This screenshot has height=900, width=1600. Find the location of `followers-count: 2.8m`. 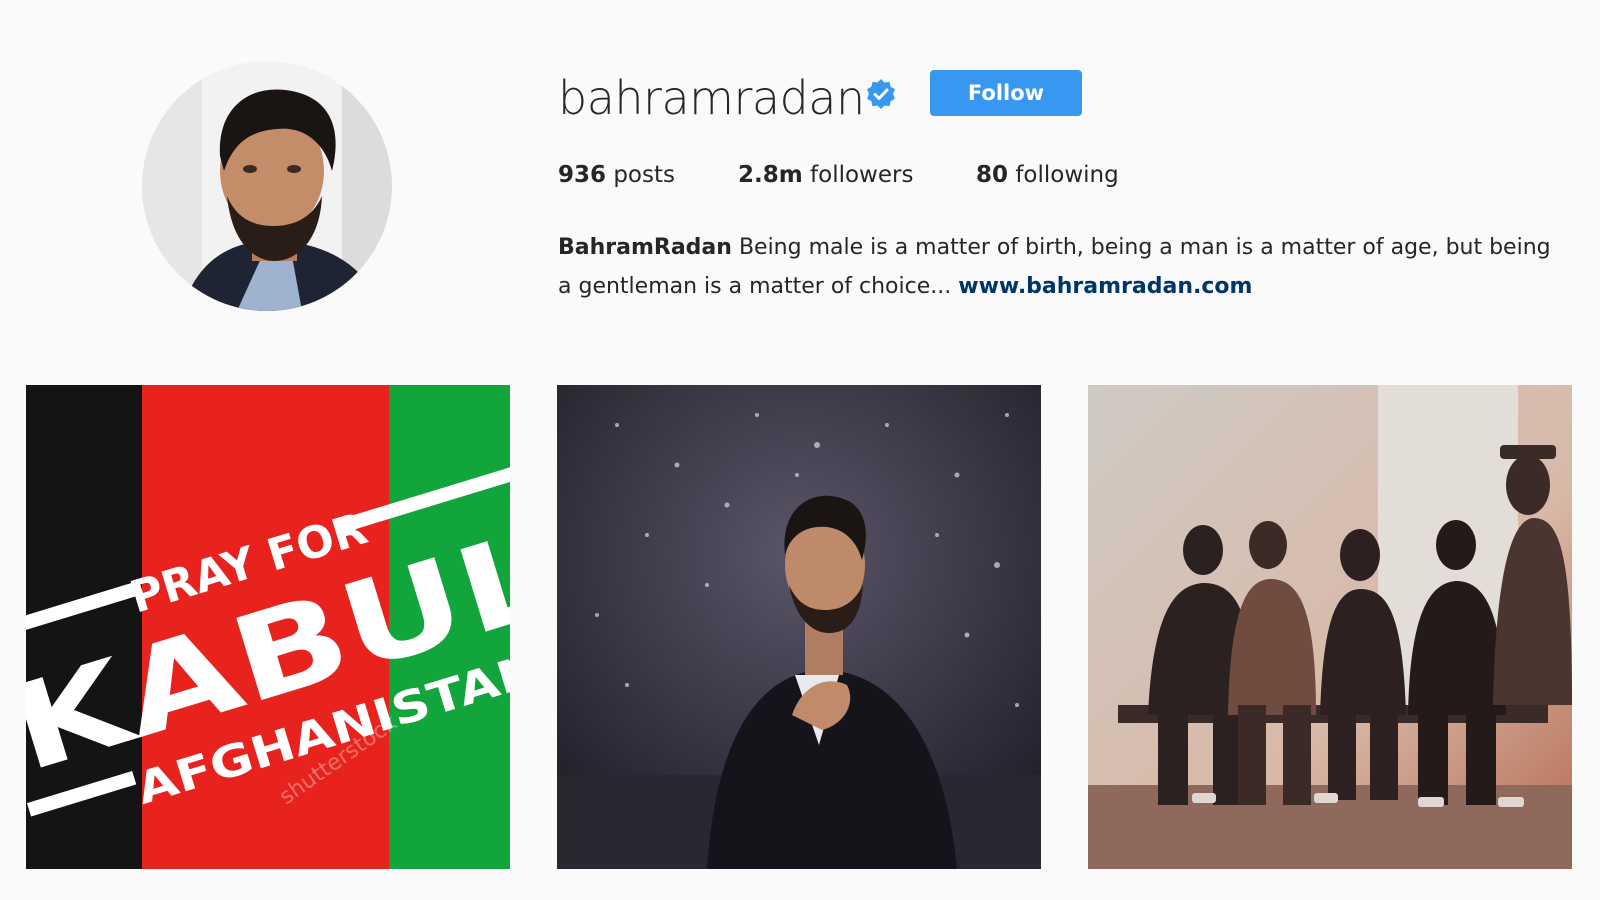

followers-count: 2.8m is located at coordinates (770, 175).